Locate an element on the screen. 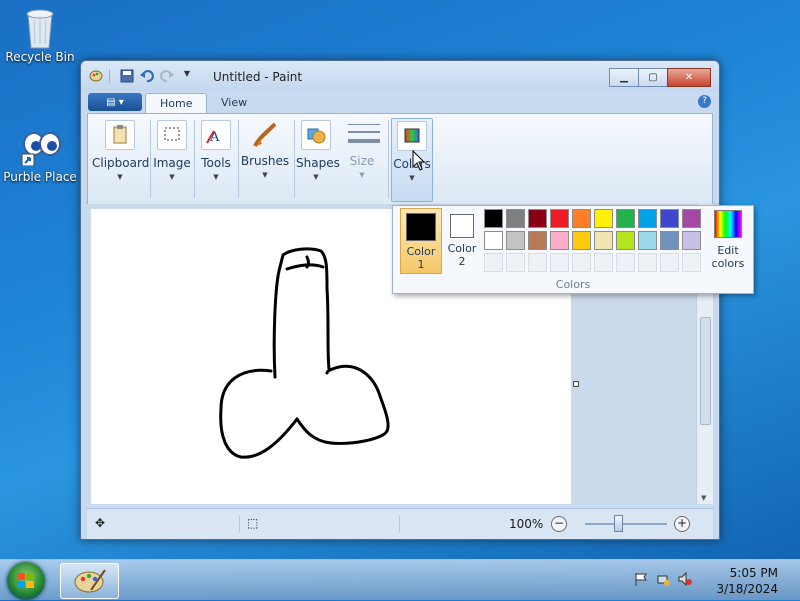 The image size is (800, 601). colors-dropdown: Color 1 Color 2 Edit colors Colors is located at coordinates (573, 249).